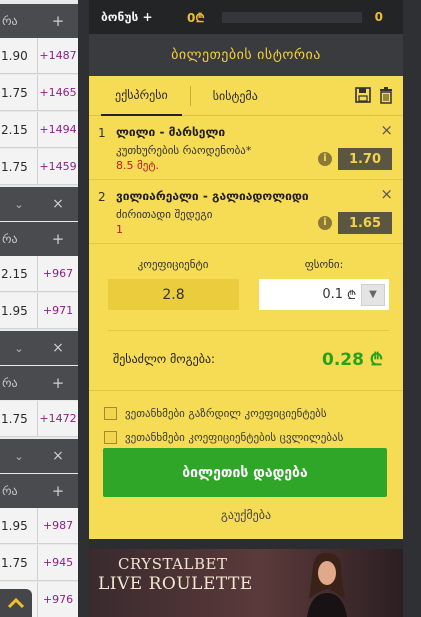 This screenshot has width=421, height=617. I want to click on odds-row: 1.90 +1487, so click(39, 56).